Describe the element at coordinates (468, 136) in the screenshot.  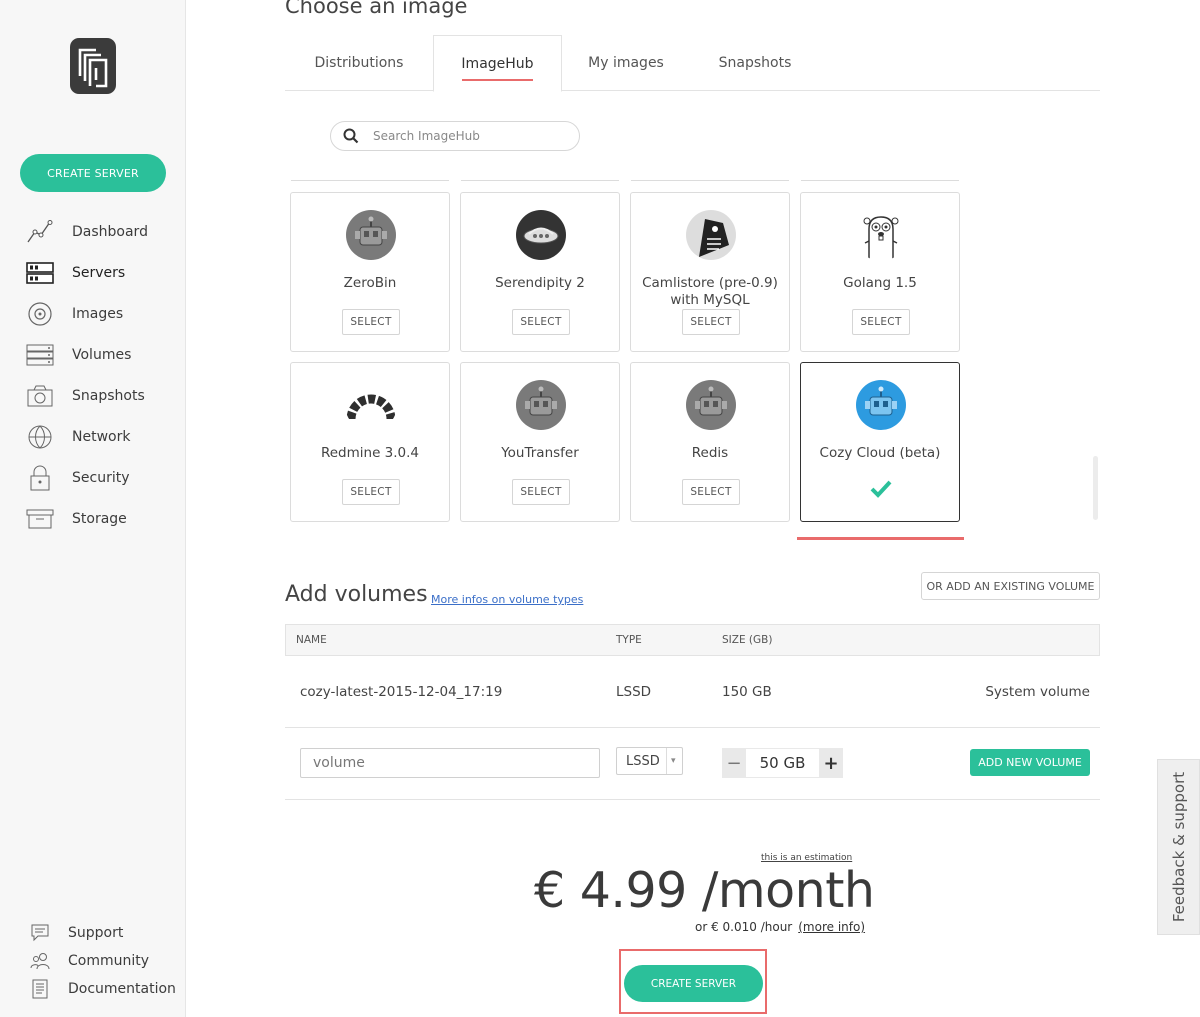
I see `search-input` at that location.